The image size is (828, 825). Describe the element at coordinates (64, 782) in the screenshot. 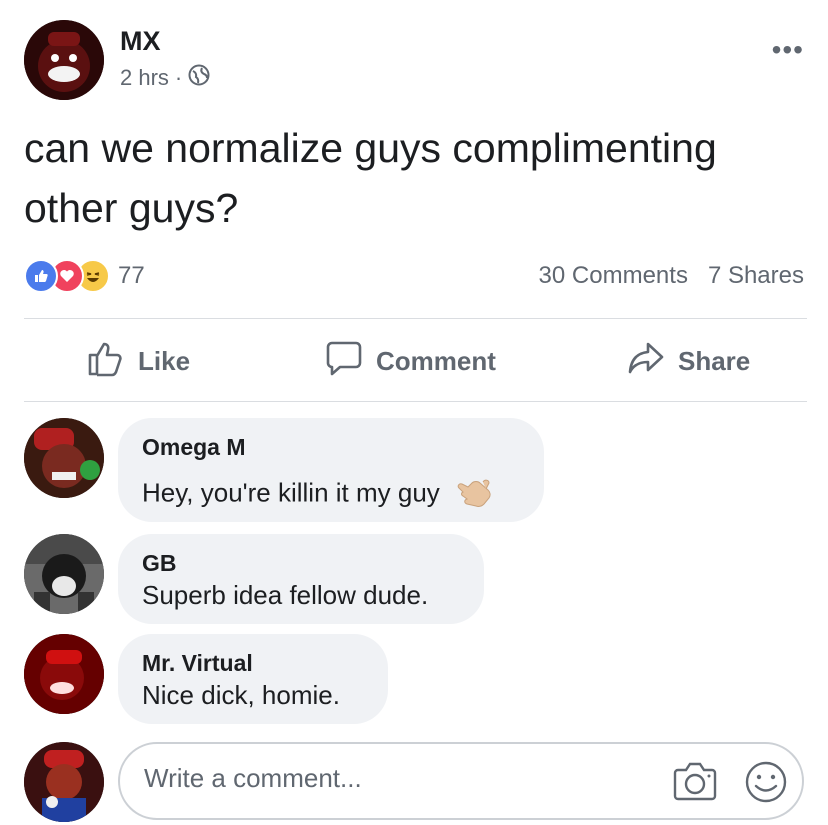

I see `current-user-avatar` at that location.